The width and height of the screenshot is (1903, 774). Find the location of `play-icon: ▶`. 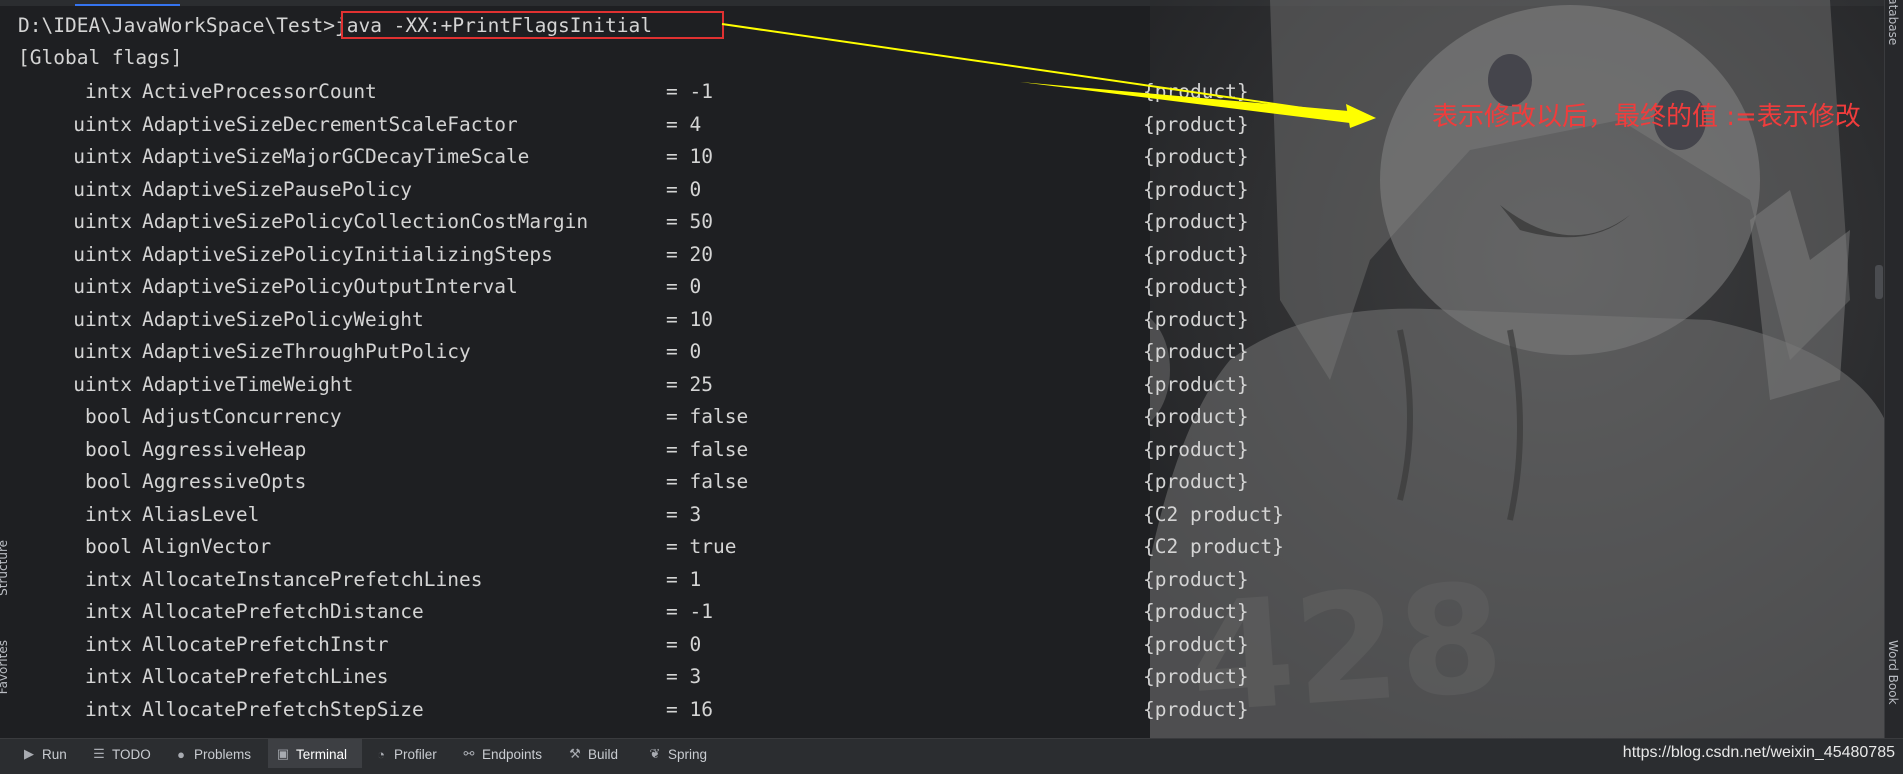

play-icon: ▶ is located at coordinates (29, 753).